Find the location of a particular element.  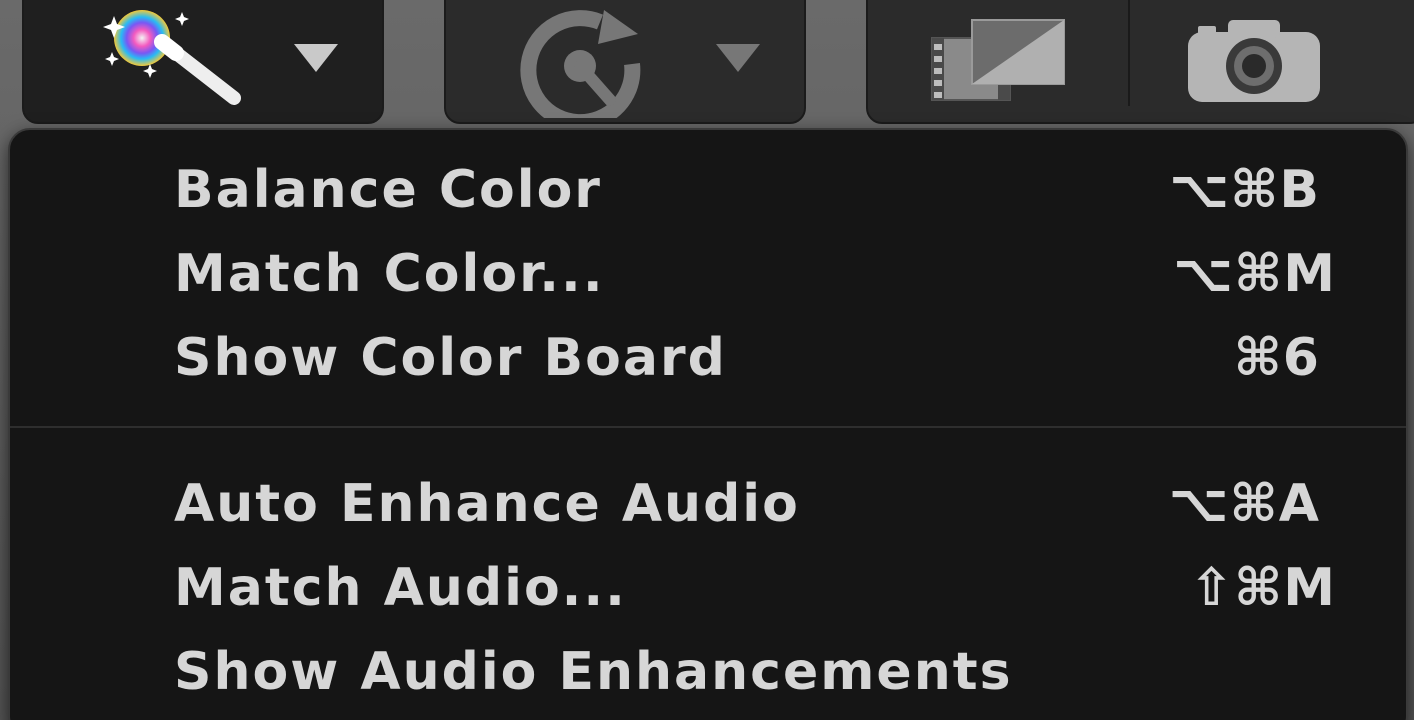

menu-item-label: Show Audio Enhancements is located at coordinates (593, 672).